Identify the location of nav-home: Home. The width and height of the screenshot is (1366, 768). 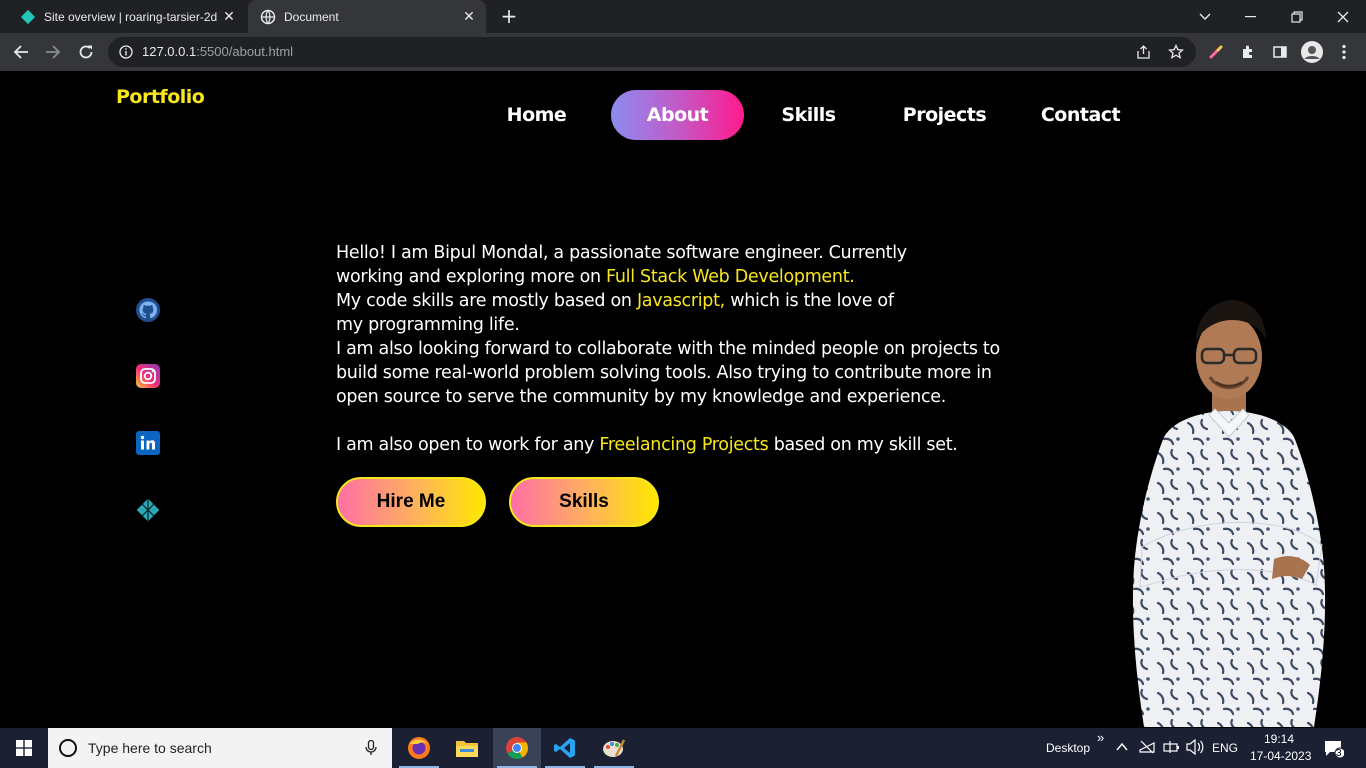
(536, 115).